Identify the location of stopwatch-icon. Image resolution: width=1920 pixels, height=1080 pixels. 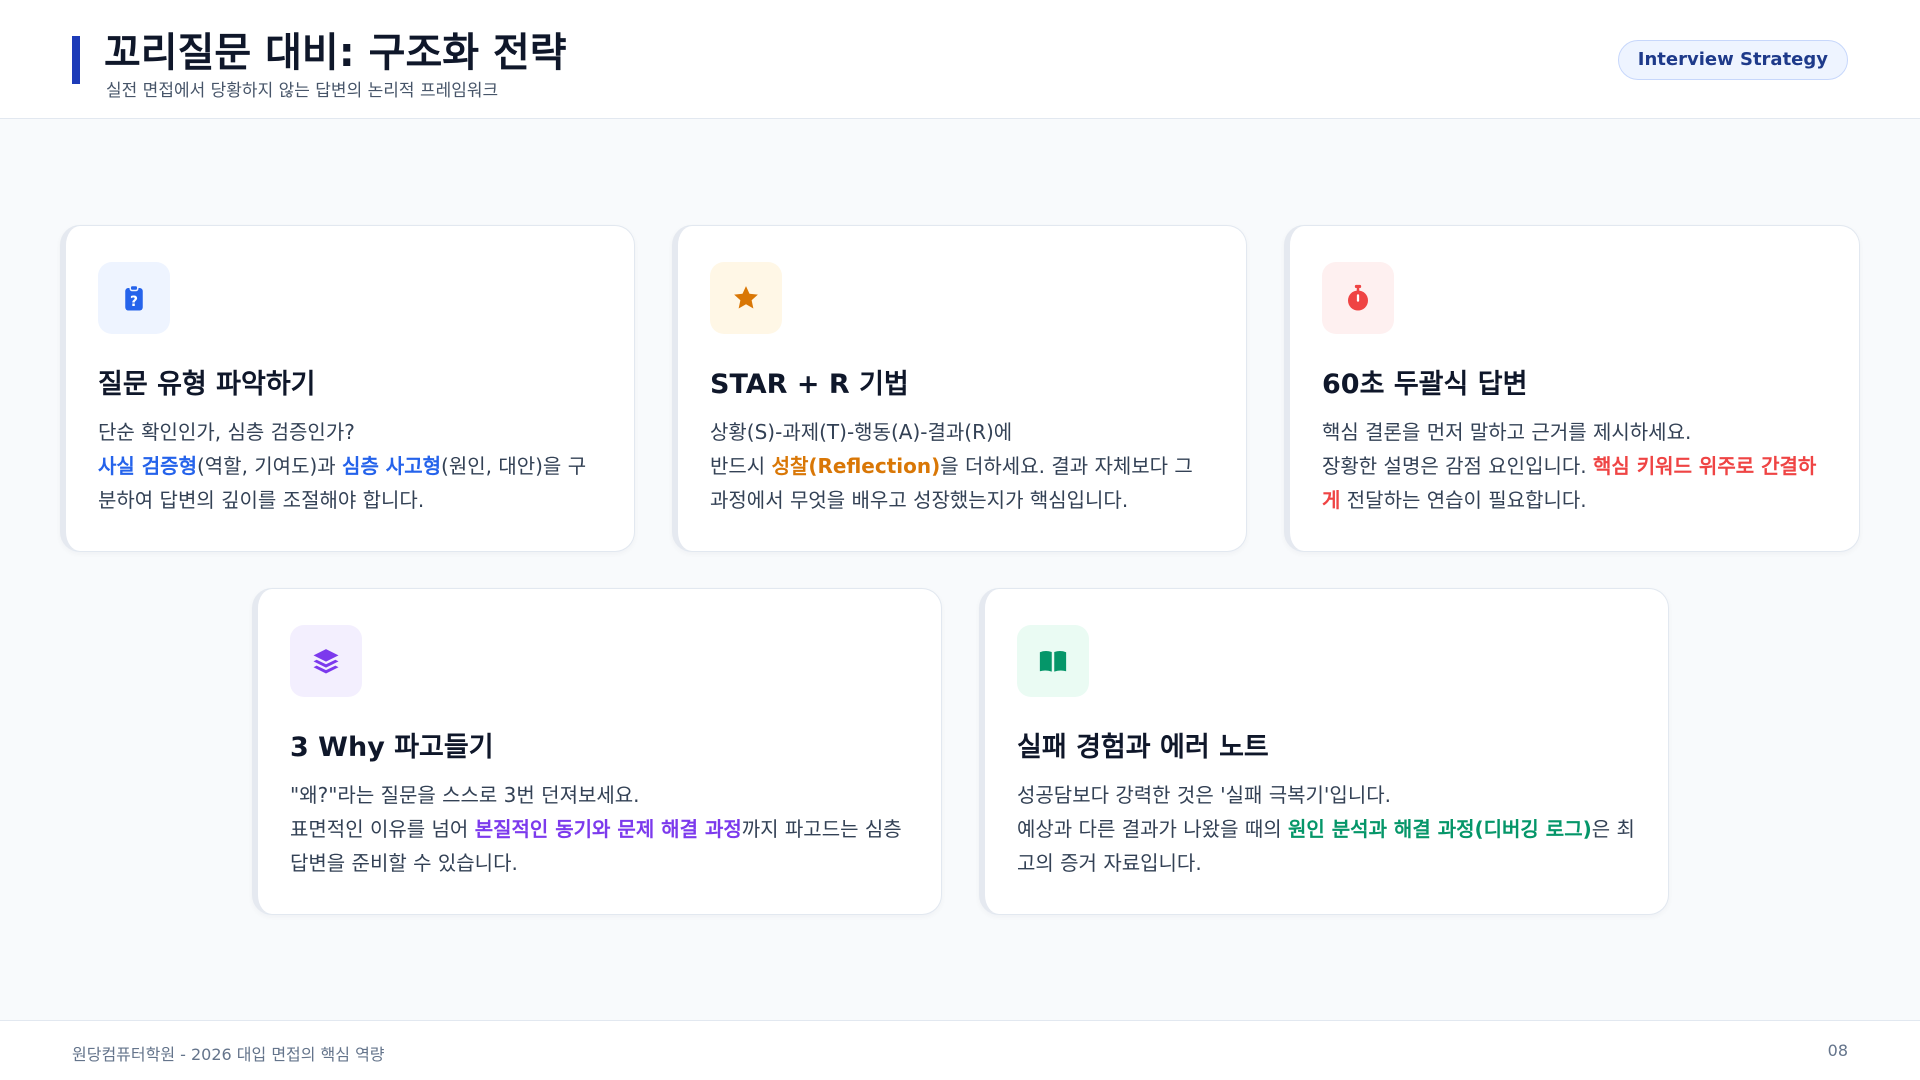
(1358, 298).